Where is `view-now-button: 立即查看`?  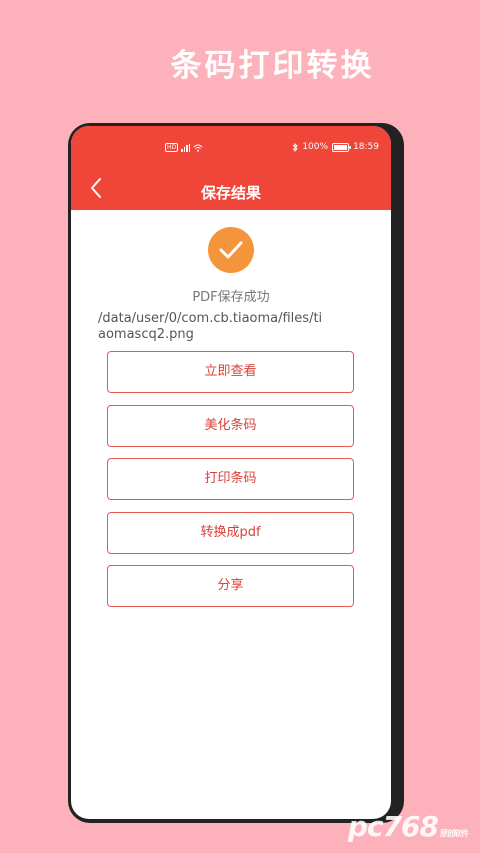
view-now-button: 立即查看 is located at coordinates (230, 372).